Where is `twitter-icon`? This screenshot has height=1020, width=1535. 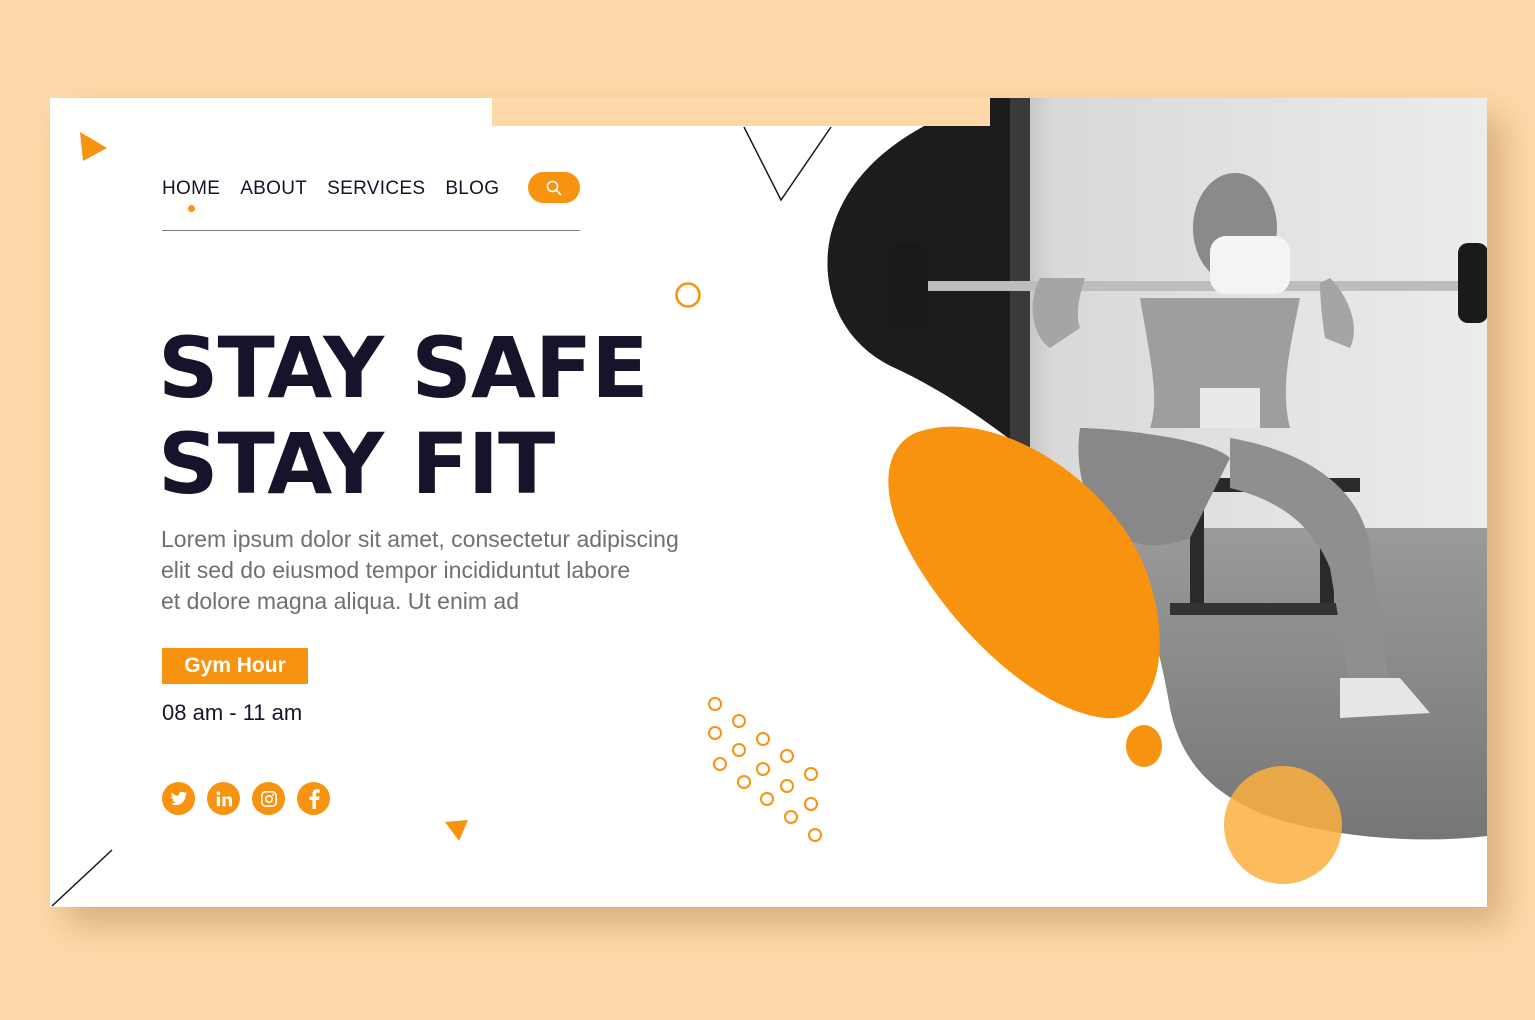
twitter-icon is located at coordinates (178, 798).